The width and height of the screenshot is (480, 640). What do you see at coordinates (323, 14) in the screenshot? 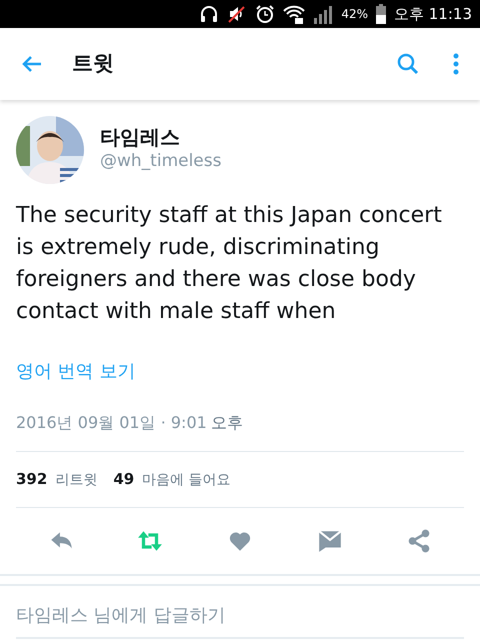
I see `signal-icon` at bounding box center [323, 14].